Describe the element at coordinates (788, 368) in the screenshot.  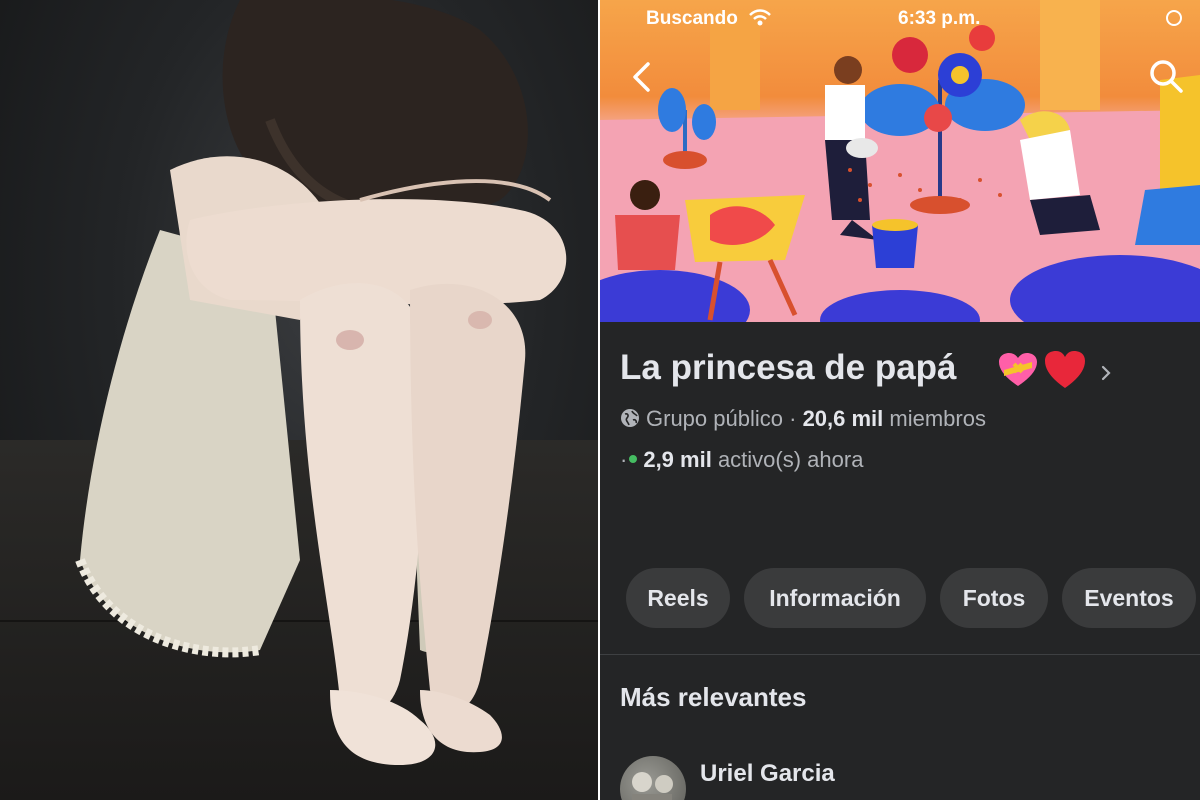
I see `group-name: La princesa de papá` at that location.